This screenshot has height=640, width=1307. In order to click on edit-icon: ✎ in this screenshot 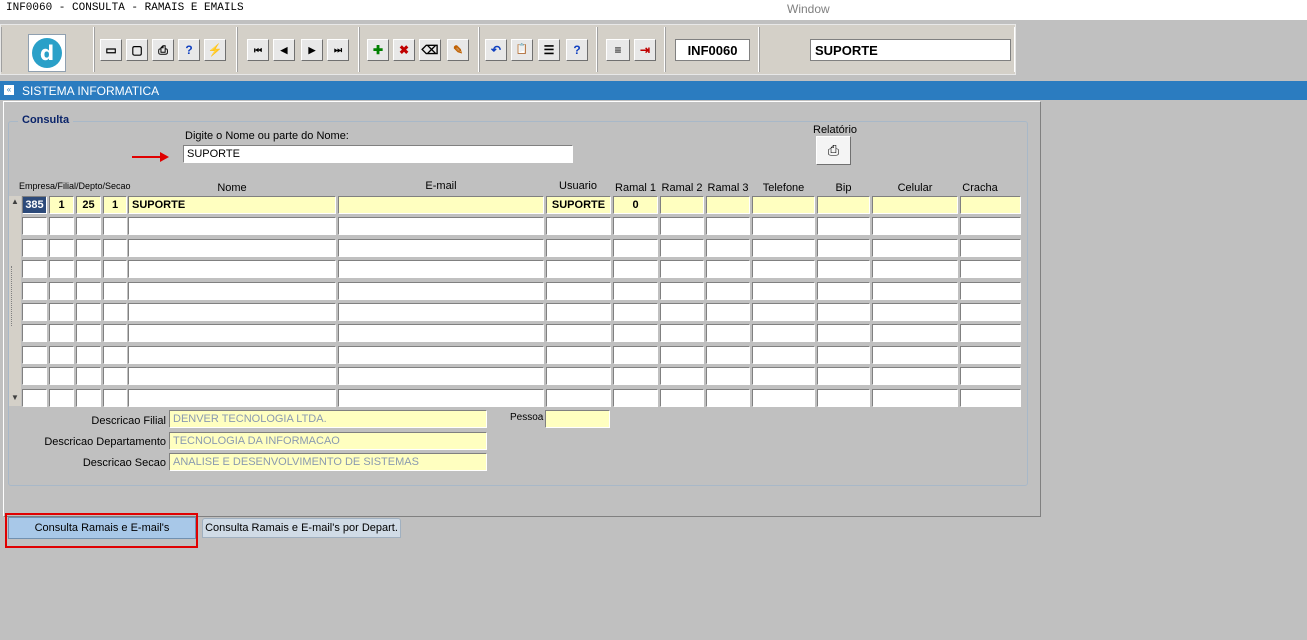, I will do `click(458, 50)`.